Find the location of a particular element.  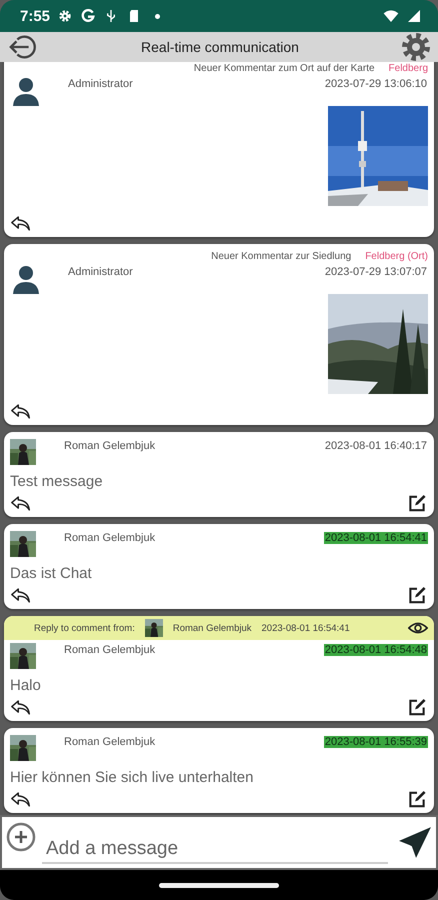

notification-title: Neuer Kommentar zur Siedlung is located at coordinates (281, 256).